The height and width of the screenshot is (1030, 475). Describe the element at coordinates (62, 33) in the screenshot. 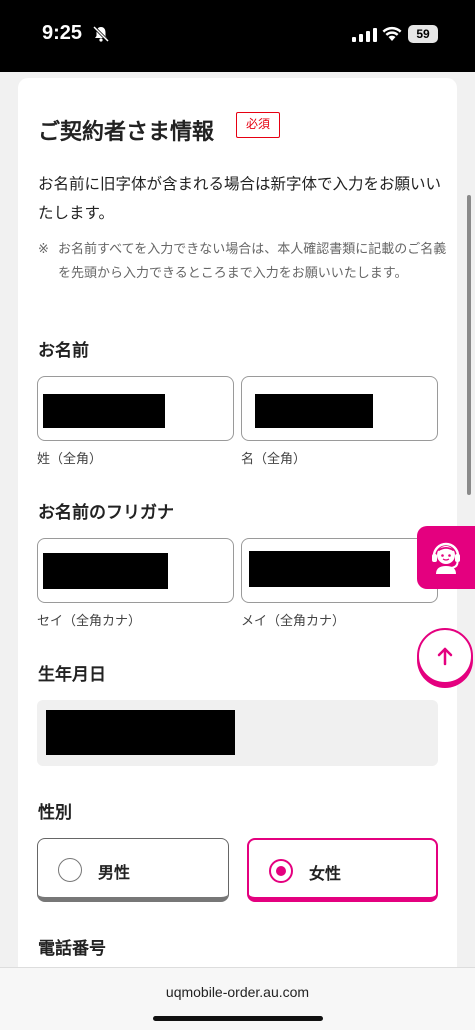

I see `status-time: 9:25` at that location.